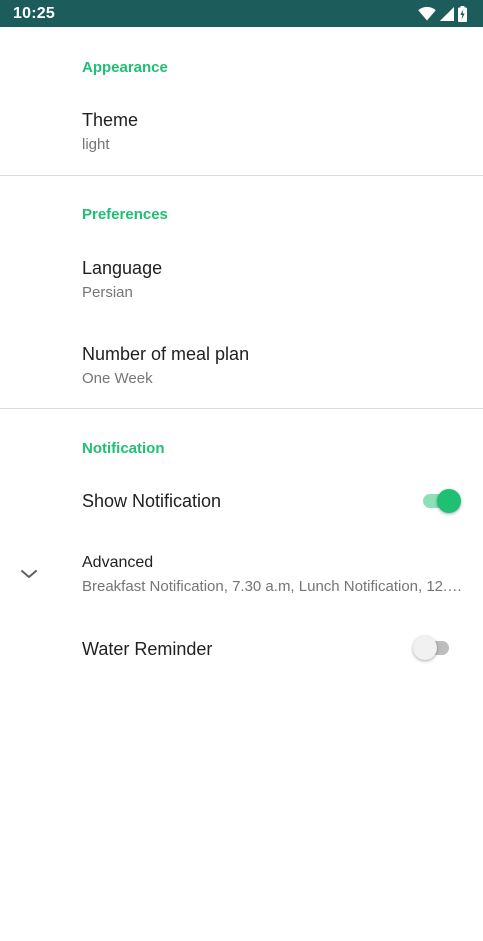 This screenshot has height=941, width=483. What do you see at coordinates (125, 214) in the screenshot?
I see `section-header-preferences: Preferences` at bounding box center [125, 214].